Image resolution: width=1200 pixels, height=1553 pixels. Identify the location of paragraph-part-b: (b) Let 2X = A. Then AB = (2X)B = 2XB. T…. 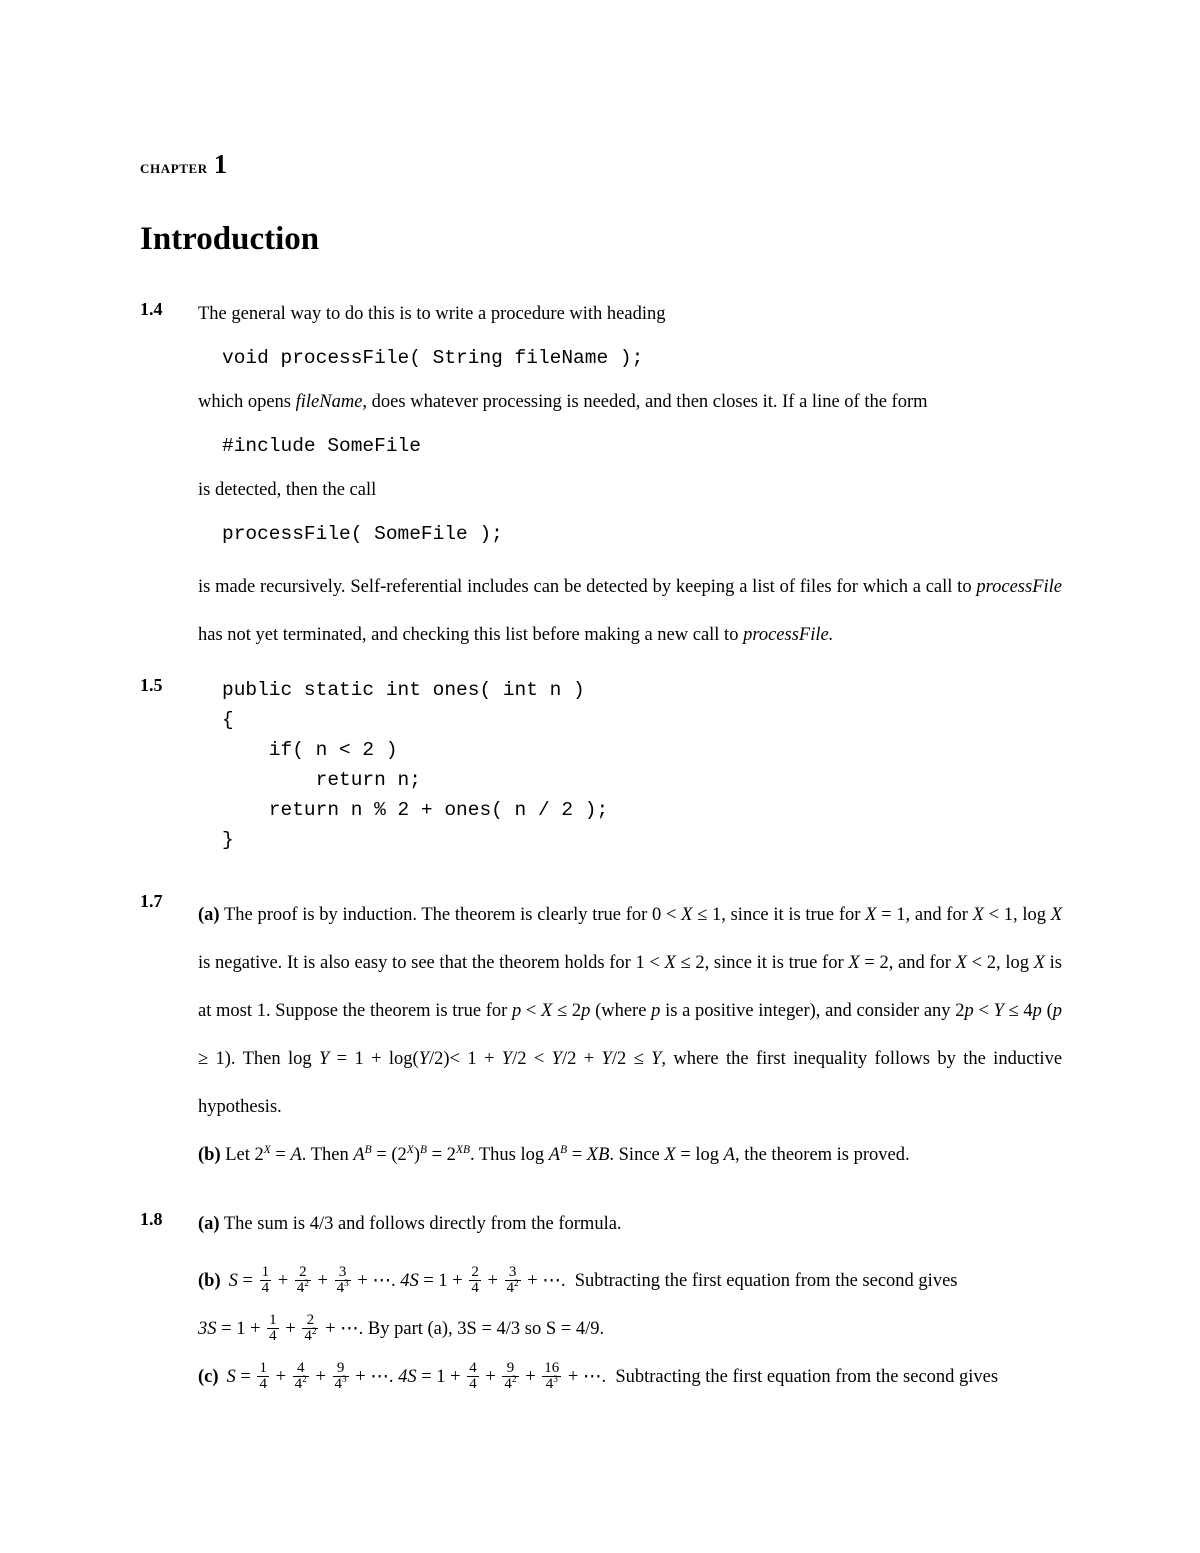
(630, 1155).